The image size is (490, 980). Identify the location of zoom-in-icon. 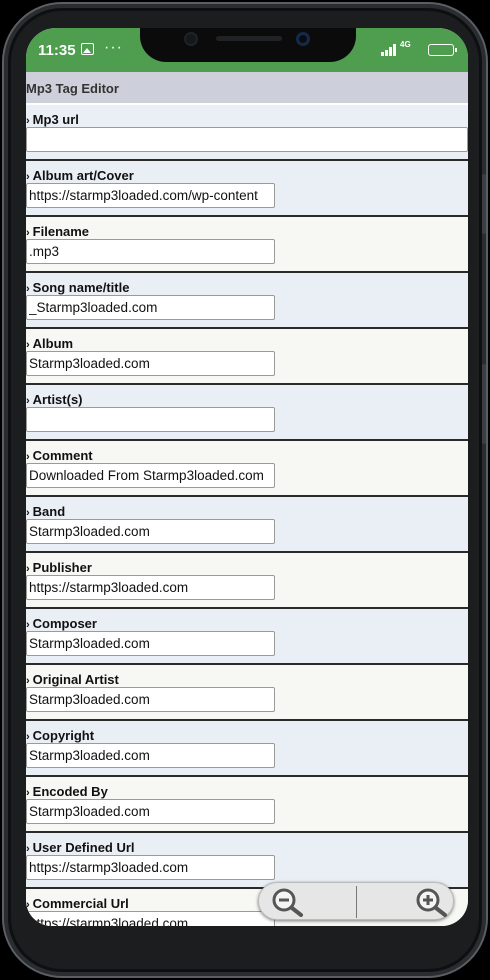
(431, 902).